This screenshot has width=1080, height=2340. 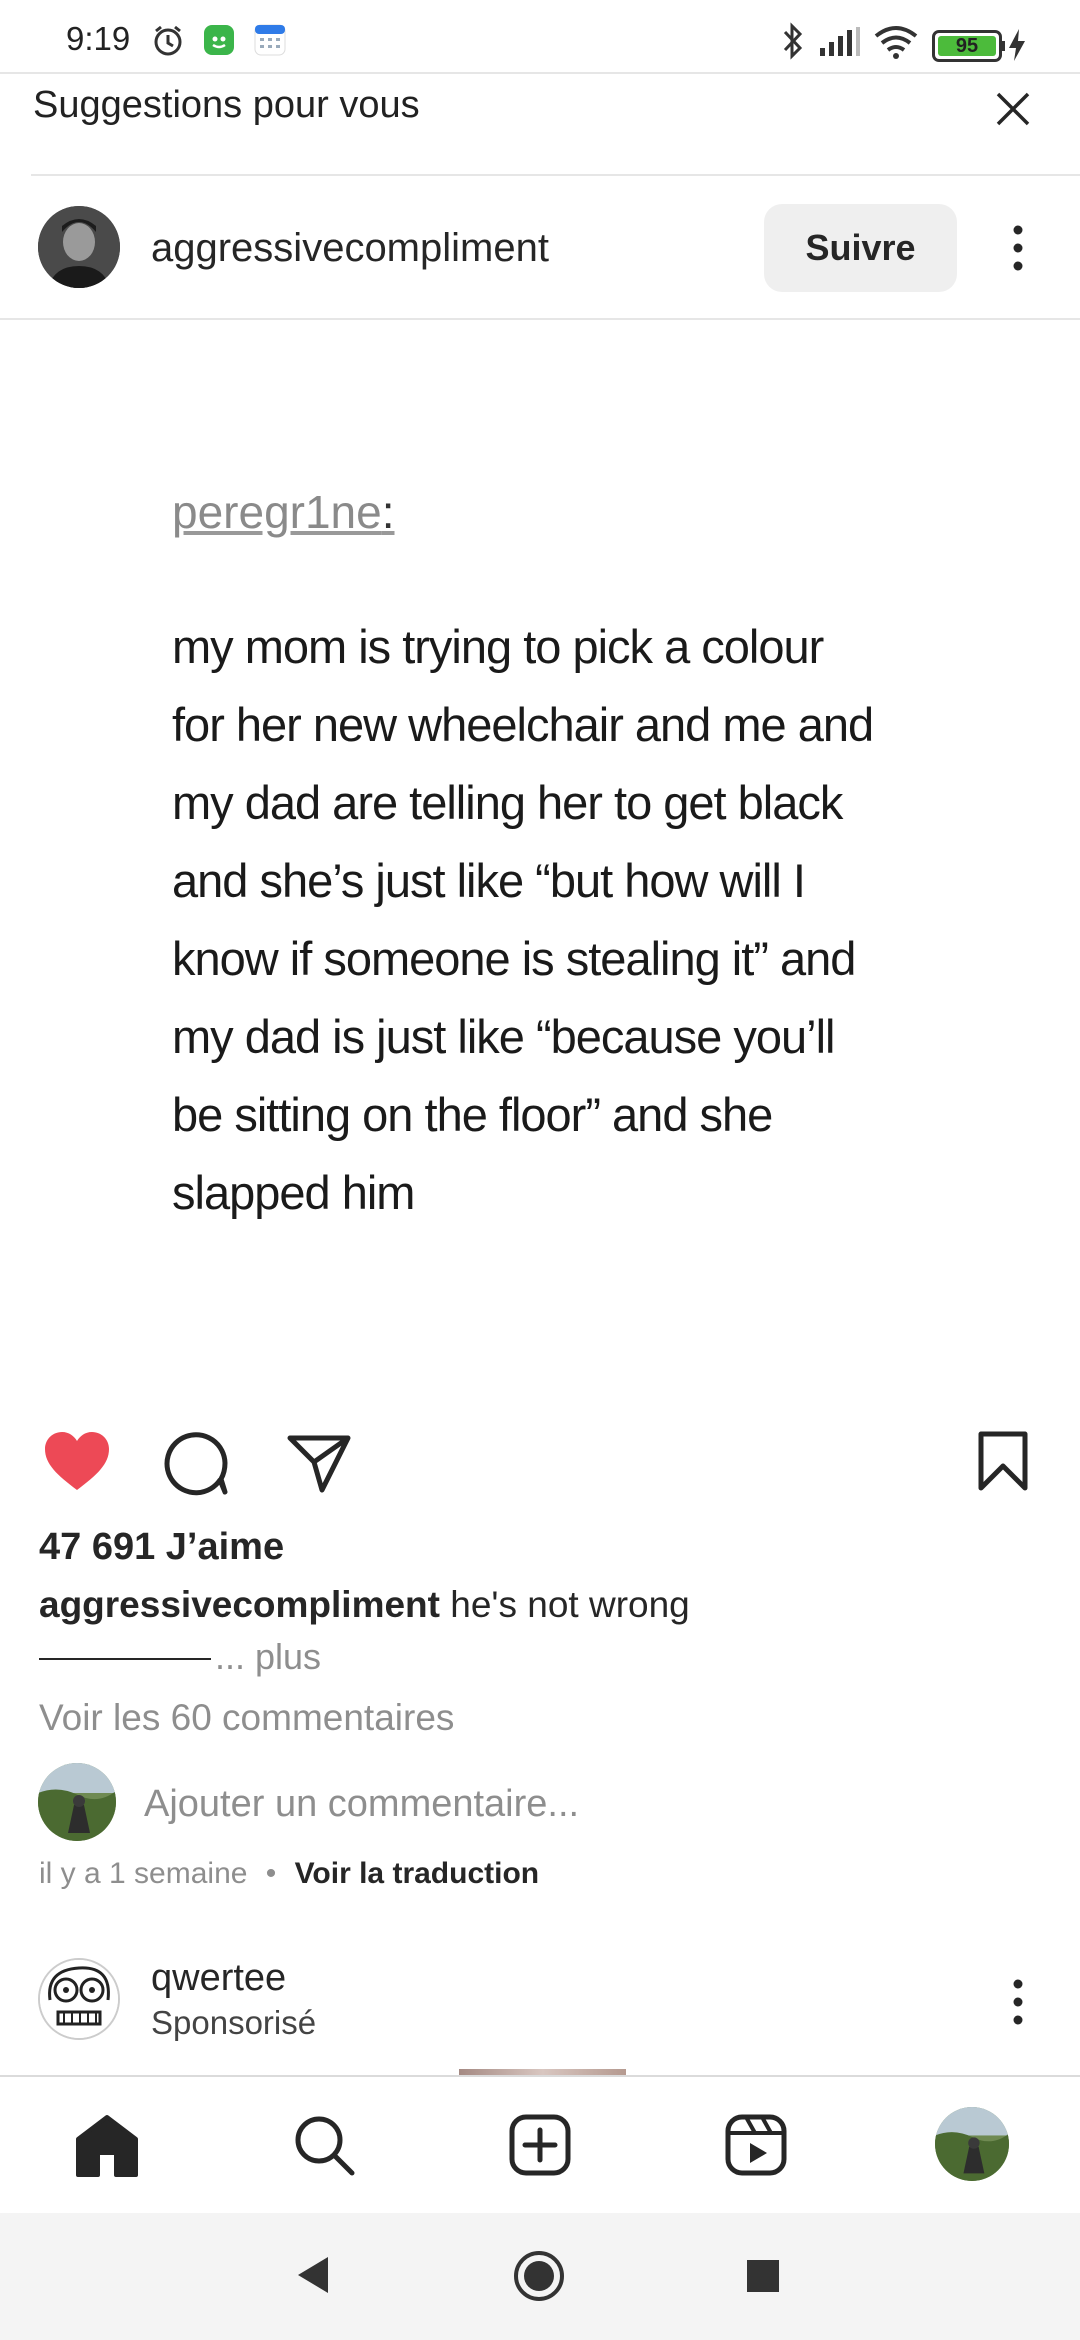 I want to click on post-time: il y a 1 semaine, so click(x=143, y=1873).